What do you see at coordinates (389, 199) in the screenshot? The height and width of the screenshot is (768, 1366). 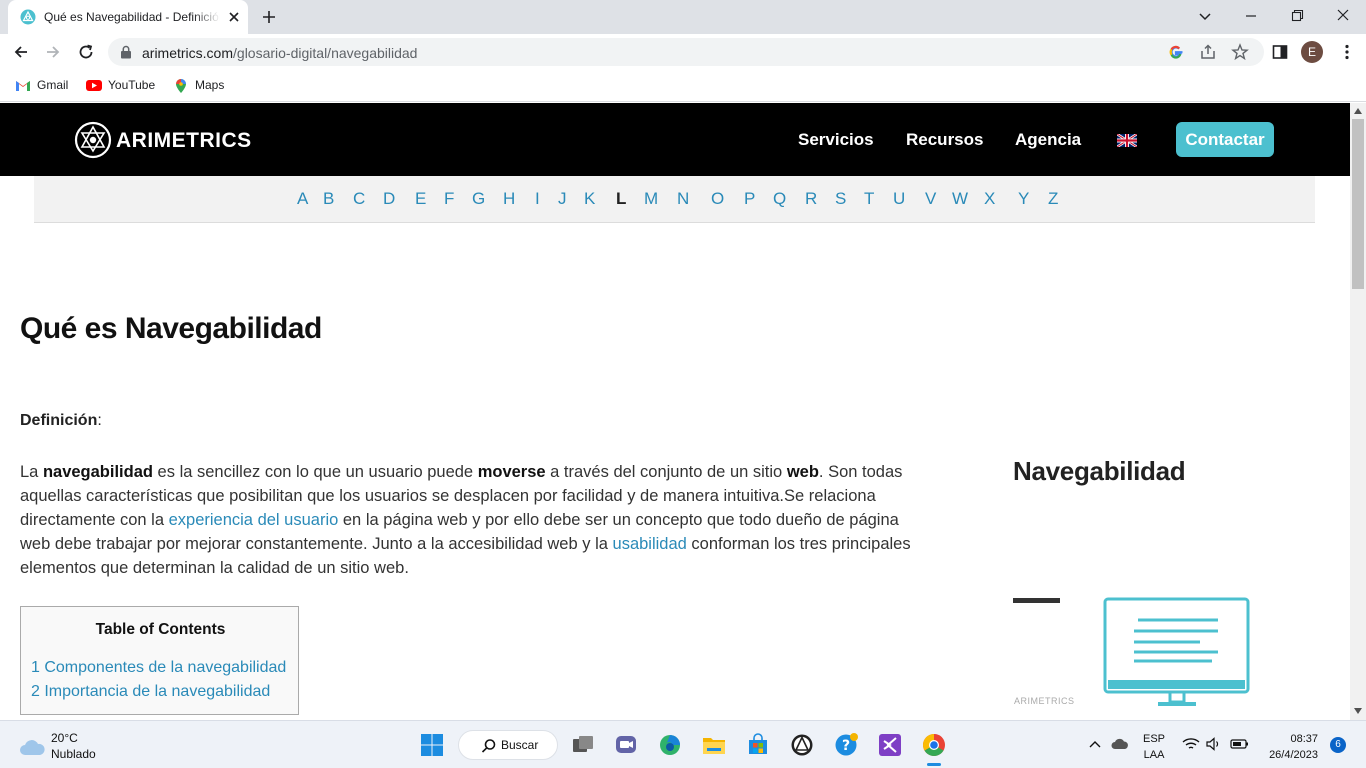 I see `alphabet-letter-d: D` at bounding box center [389, 199].